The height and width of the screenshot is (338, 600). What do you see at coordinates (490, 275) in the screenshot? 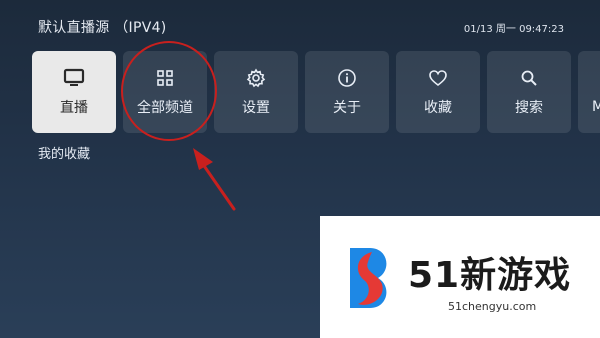
I see `watermark-brand: 51新游戏` at bounding box center [490, 275].